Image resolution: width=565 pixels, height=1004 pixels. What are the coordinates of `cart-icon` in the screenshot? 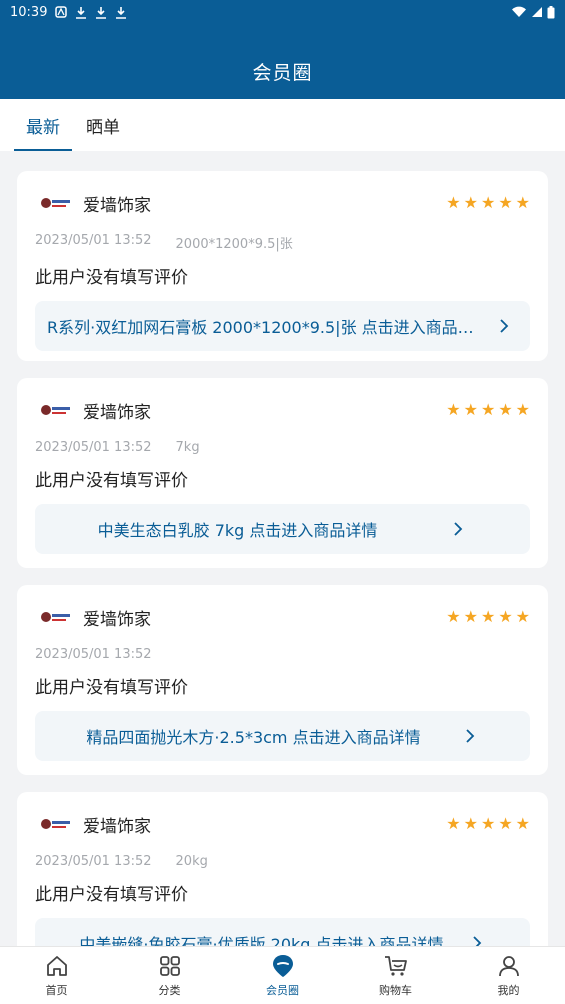 It's located at (396, 966).